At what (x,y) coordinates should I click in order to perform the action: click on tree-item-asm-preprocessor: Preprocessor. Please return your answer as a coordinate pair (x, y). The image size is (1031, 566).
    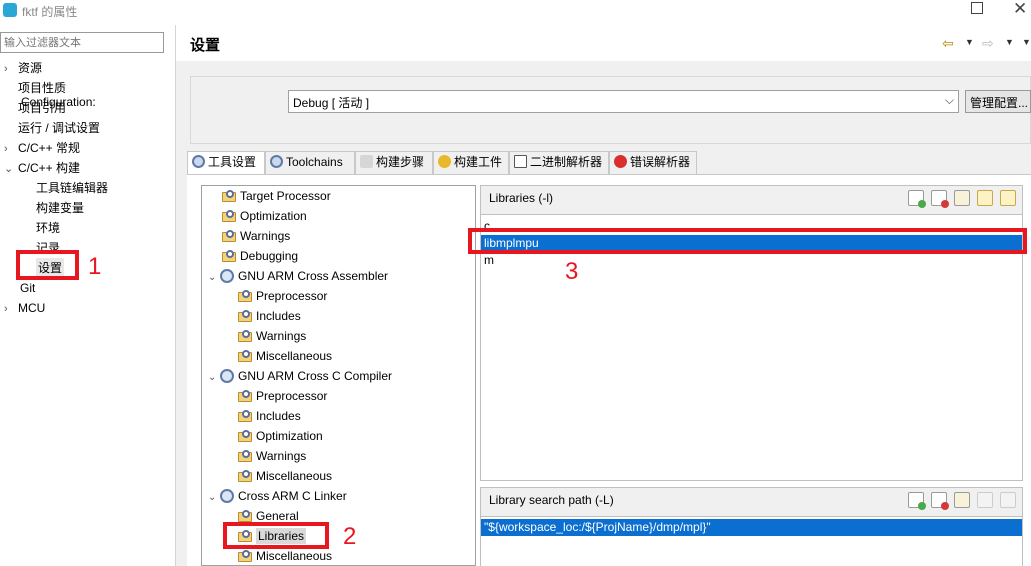
    Looking at the image, I should click on (282, 296).